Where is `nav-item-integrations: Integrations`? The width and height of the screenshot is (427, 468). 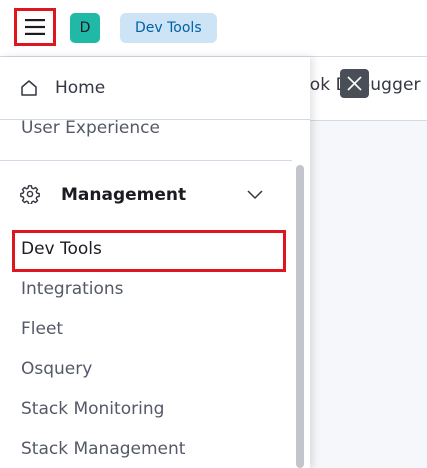
nav-item-integrations: Integrations is located at coordinates (72, 289).